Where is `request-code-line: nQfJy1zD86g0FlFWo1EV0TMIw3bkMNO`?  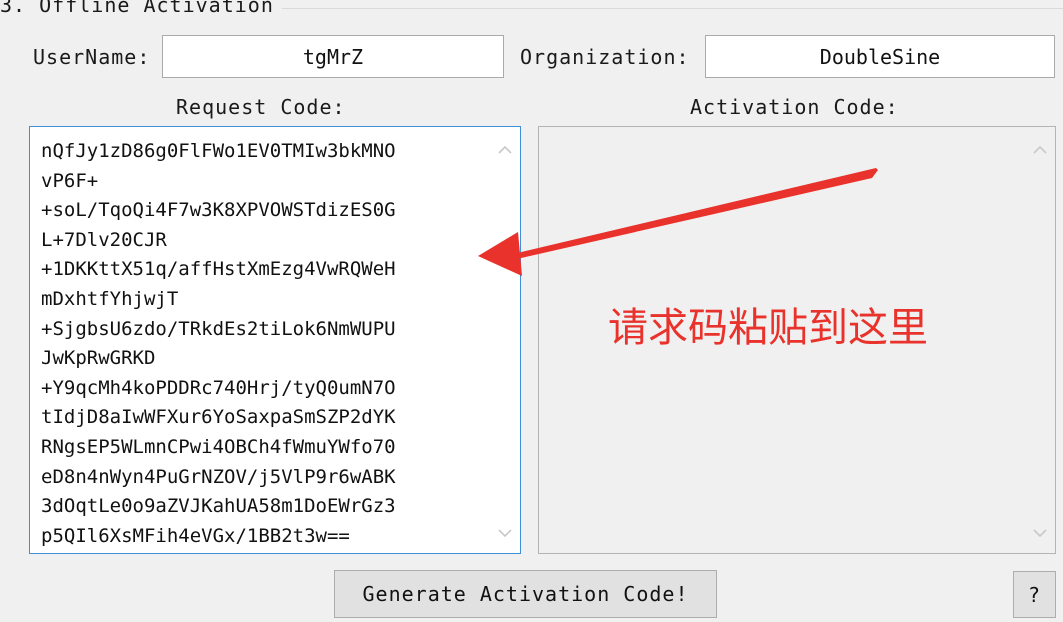 request-code-line: nQfJy1zD86g0FlFWo1EV0TMIw3bkMNO is located at coordinates (218, 151).